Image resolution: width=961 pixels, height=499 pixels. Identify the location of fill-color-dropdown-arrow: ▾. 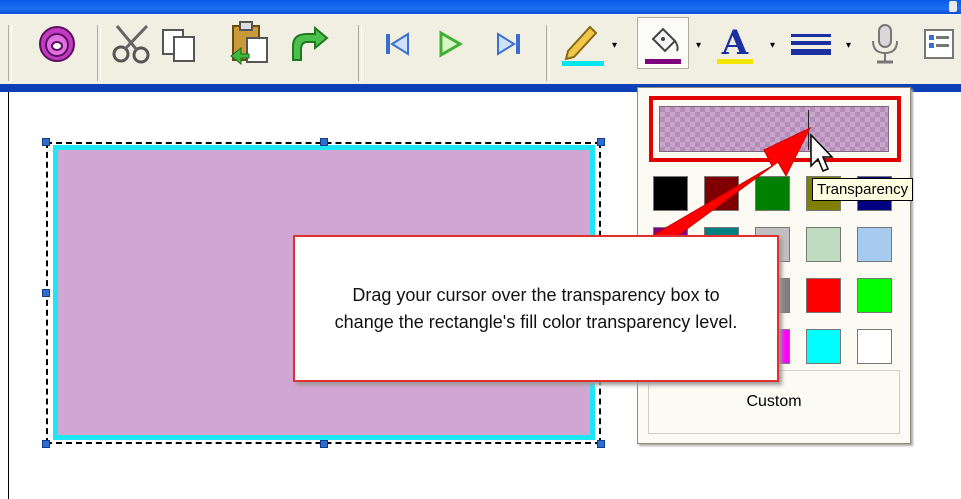
(698, 45).